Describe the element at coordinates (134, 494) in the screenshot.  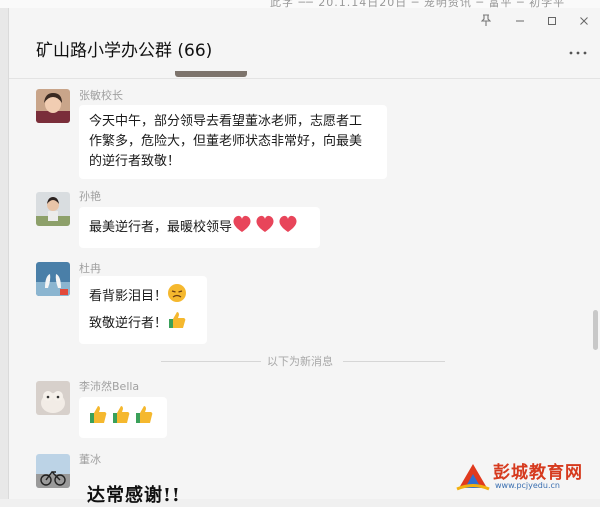
I see `handwritten-image-message: 达常感谢!!` at that location.